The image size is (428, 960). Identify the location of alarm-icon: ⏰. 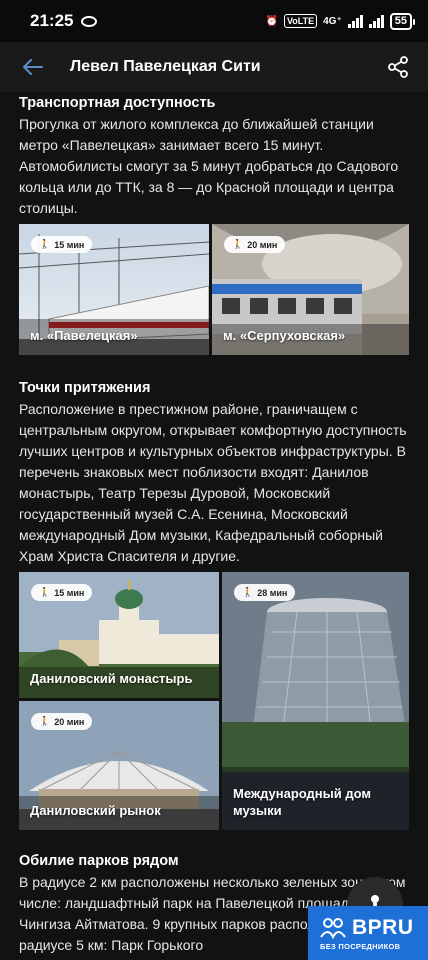
(271, 21).